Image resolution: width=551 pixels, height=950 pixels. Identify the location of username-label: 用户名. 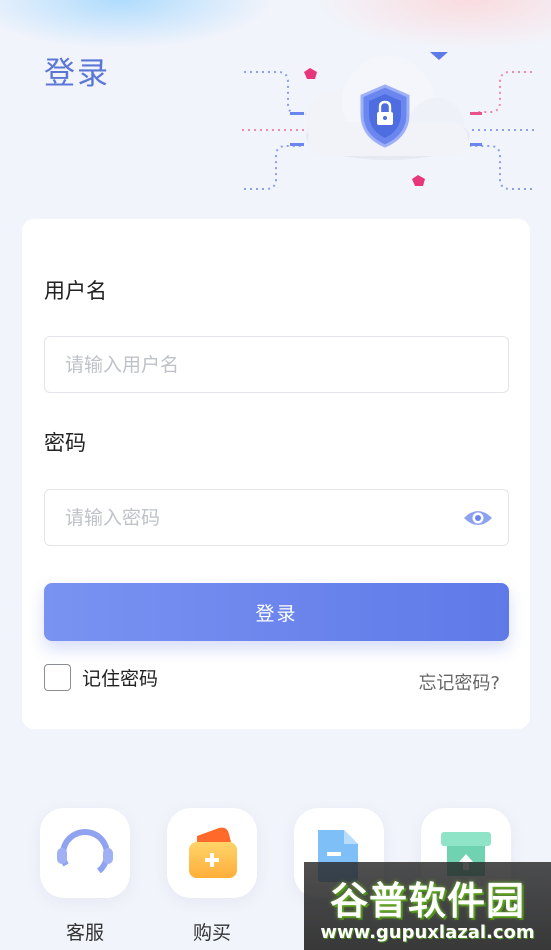
(75, 291).